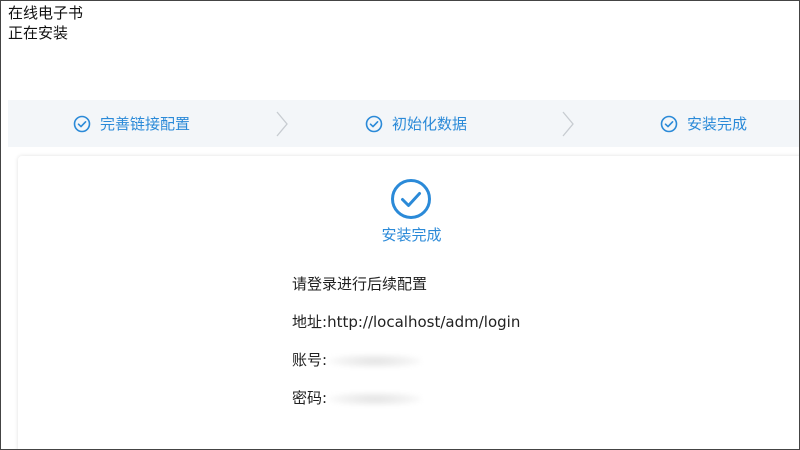  Describe the element at coordinates (411, 235) in the screenshot. I see `result-title: 安装完成` at that location.